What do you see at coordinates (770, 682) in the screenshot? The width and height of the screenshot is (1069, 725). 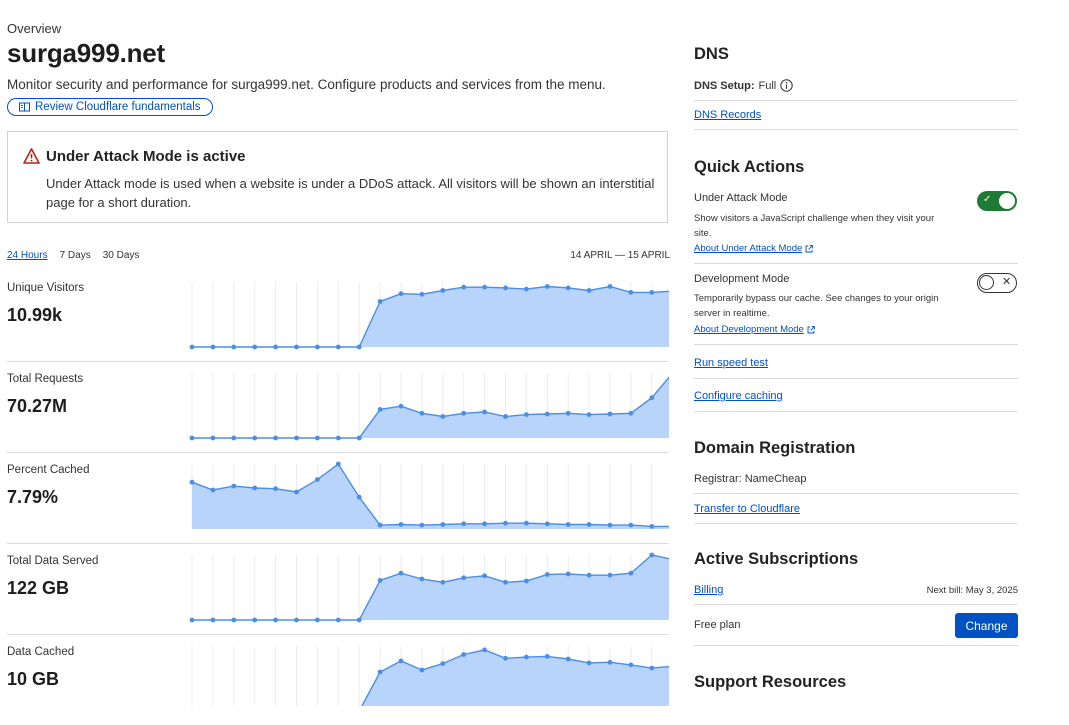 I see `support-title: Support Resources` at bounding box center [770, 682].